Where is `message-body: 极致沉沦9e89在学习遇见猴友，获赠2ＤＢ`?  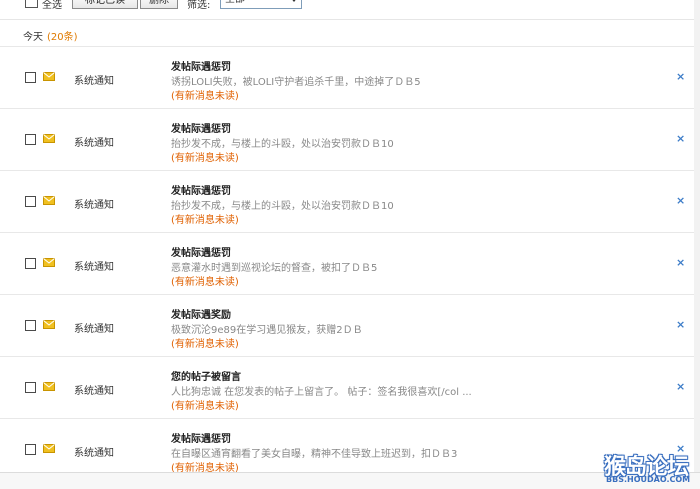
message-body: 极致沉沦9e89在学习遇见猴友，获赠2ＤＢ is located at coordinates (267, 328).